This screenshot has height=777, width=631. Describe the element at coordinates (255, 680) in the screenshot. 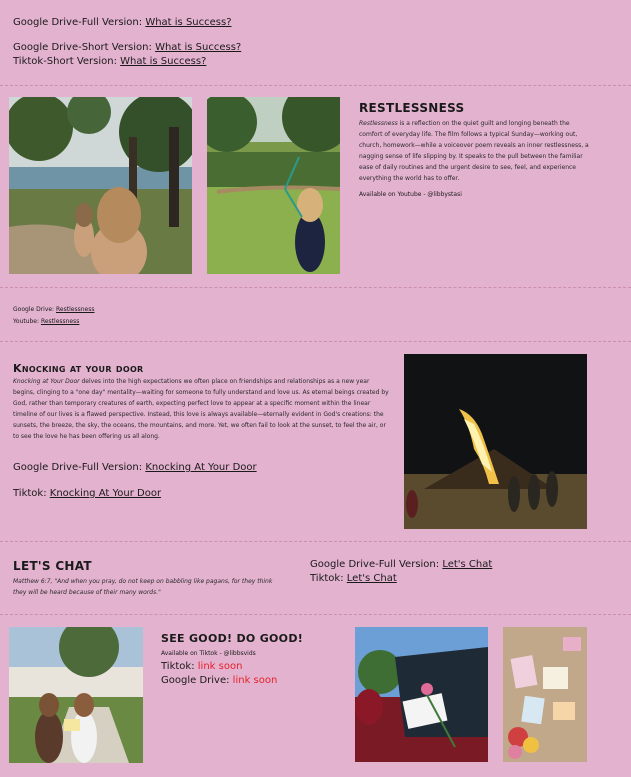

I see `seegood-gdrive-soon: link soon` at that location.